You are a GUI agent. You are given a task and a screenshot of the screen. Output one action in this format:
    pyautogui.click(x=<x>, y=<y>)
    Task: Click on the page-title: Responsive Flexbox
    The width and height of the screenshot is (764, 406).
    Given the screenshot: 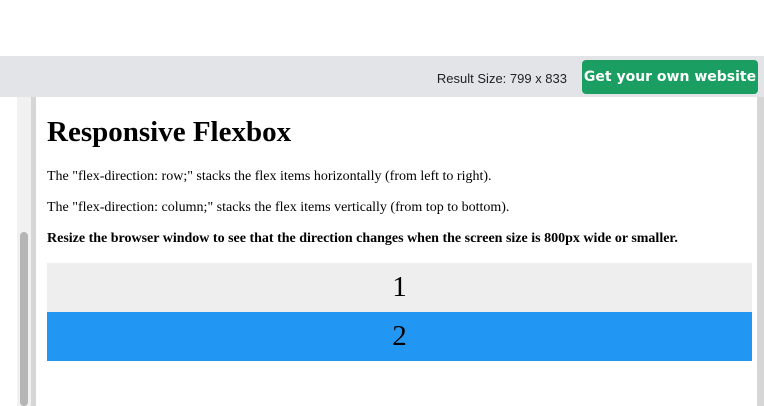 What is the action you would take?
    pyautogui.click(x=169, y=132)
    